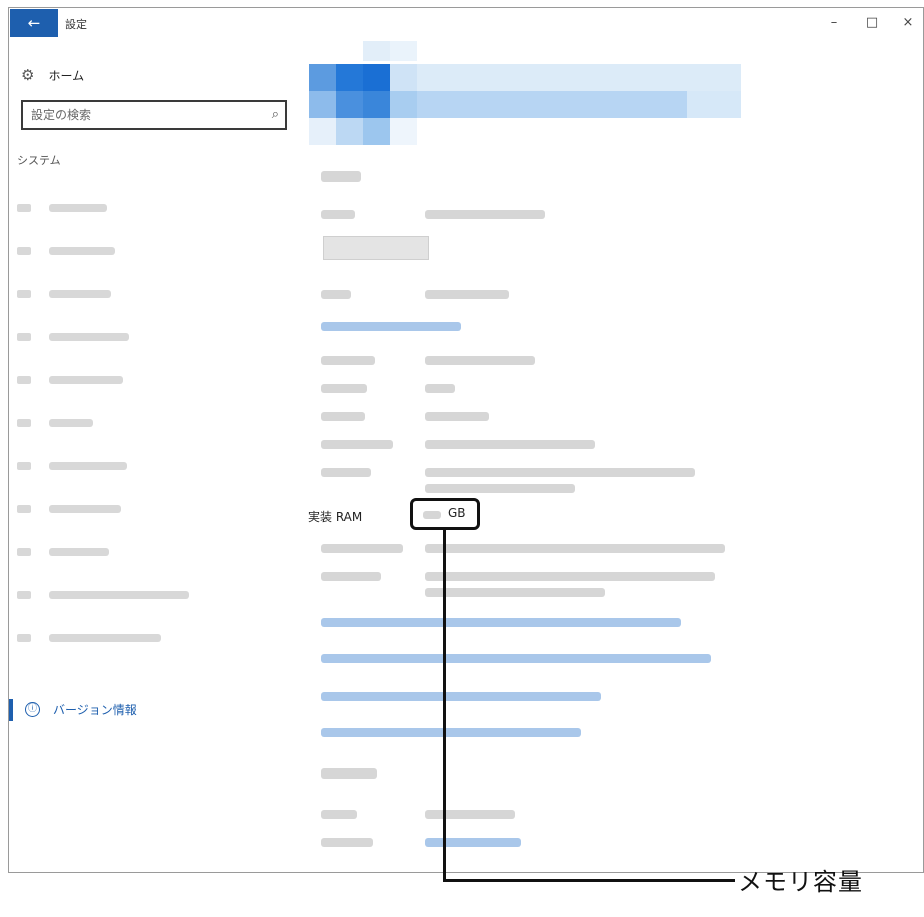 This screenshot has width=924, height=917. I want to click on callout-line-horizontal, so click(589, 880).